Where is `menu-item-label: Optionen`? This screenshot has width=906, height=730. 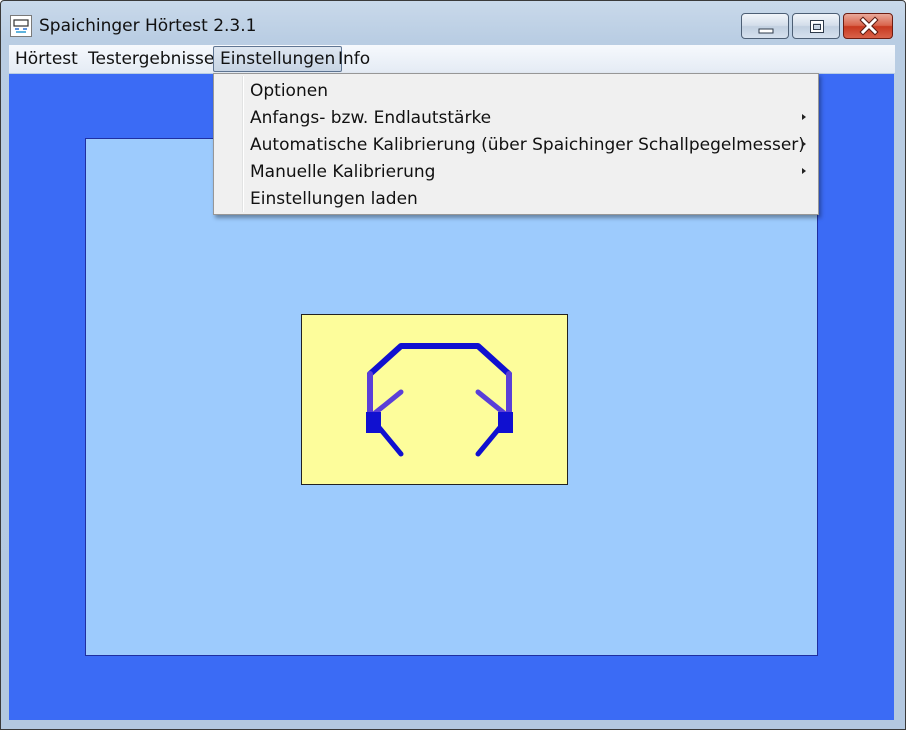
menu-item-label: Optionen is located at coordinates (289, 91).